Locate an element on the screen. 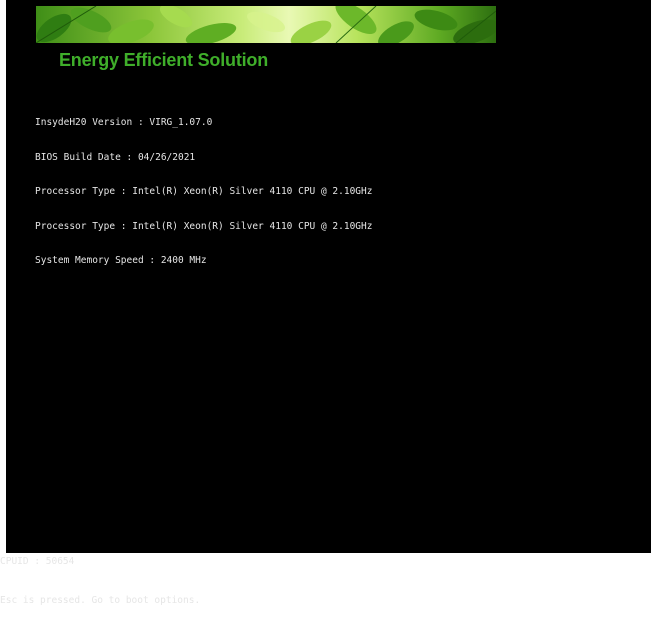  banner-headline: Energy Efficient Solution is located at coordinates (164, 60).